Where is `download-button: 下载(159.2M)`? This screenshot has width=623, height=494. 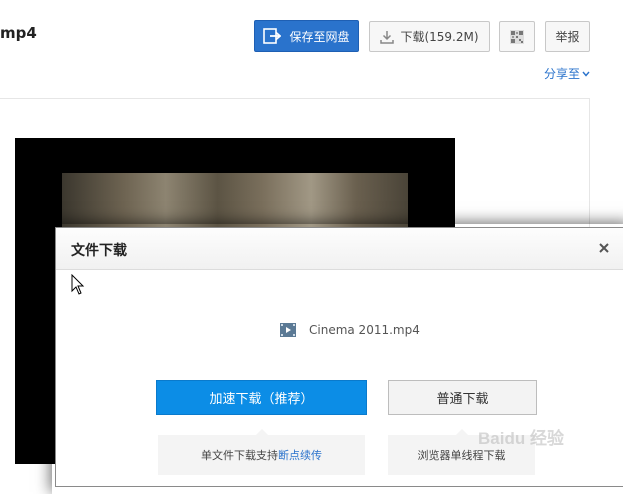 download-button: 下载(159.2M) is located at coordinates (429, 36).